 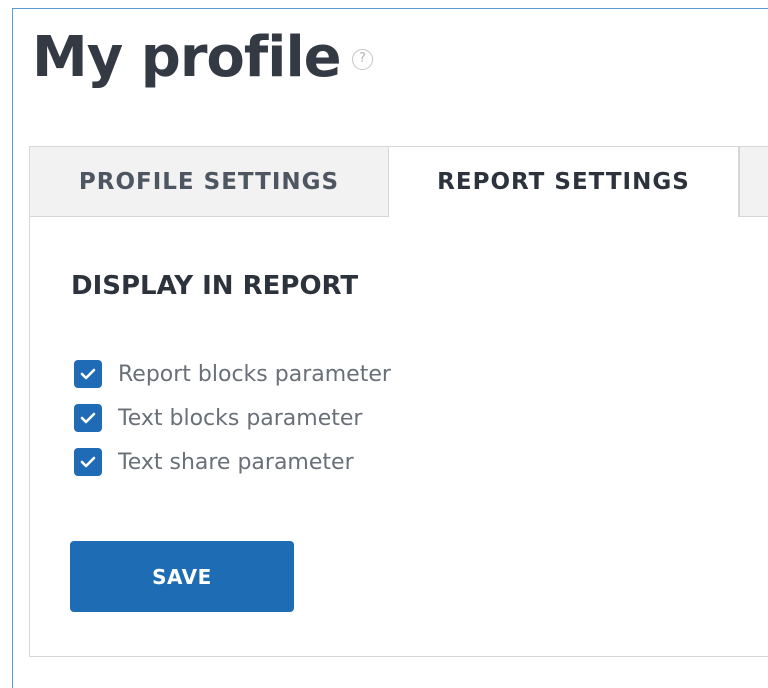 I want to click on option-report-blocks: Report blocks parameter, so click(x=232, y=374).